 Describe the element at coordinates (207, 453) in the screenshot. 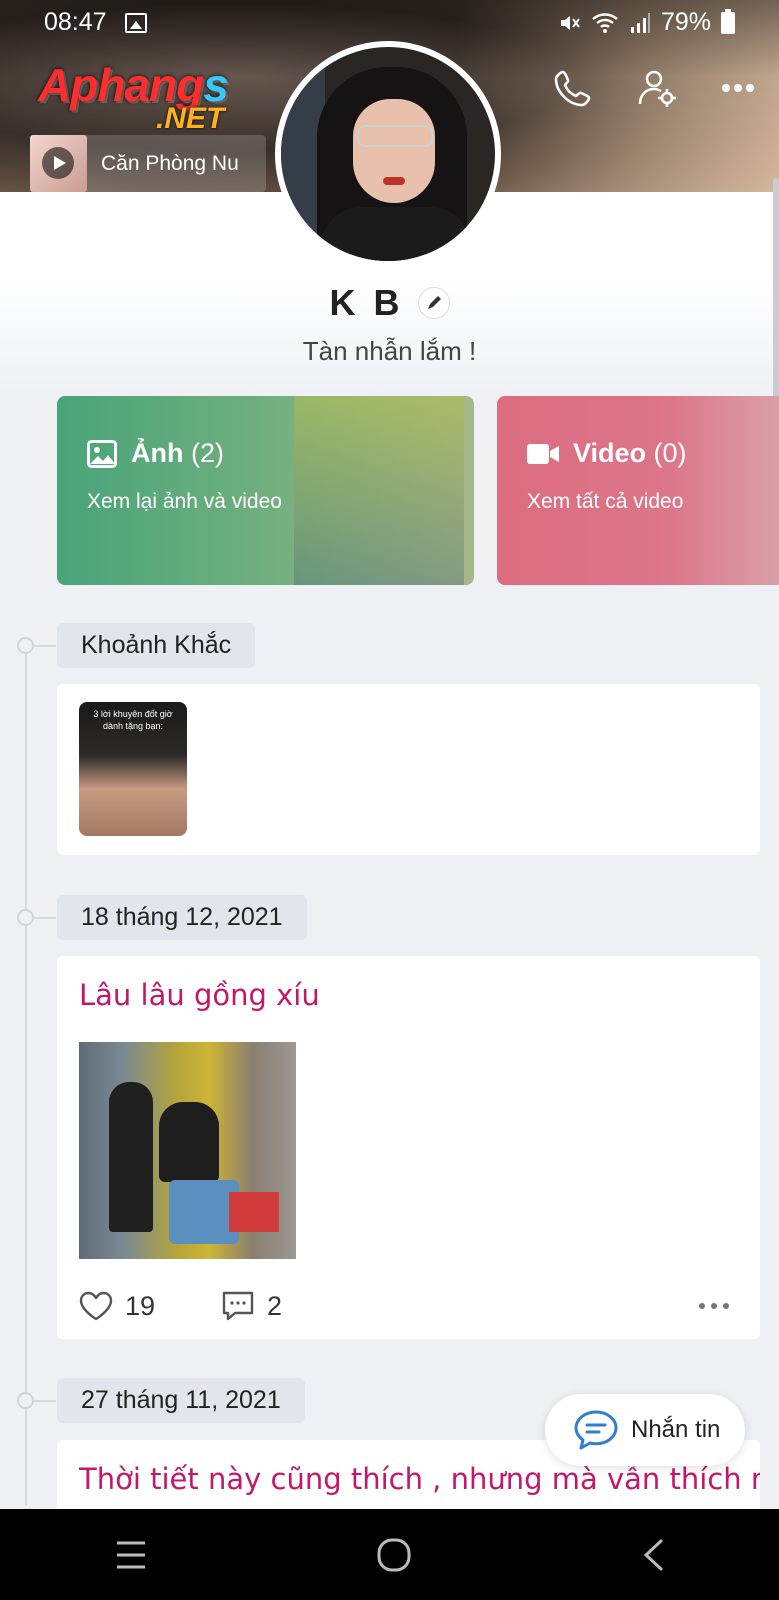

I see `photos-count: (2)` at that location.